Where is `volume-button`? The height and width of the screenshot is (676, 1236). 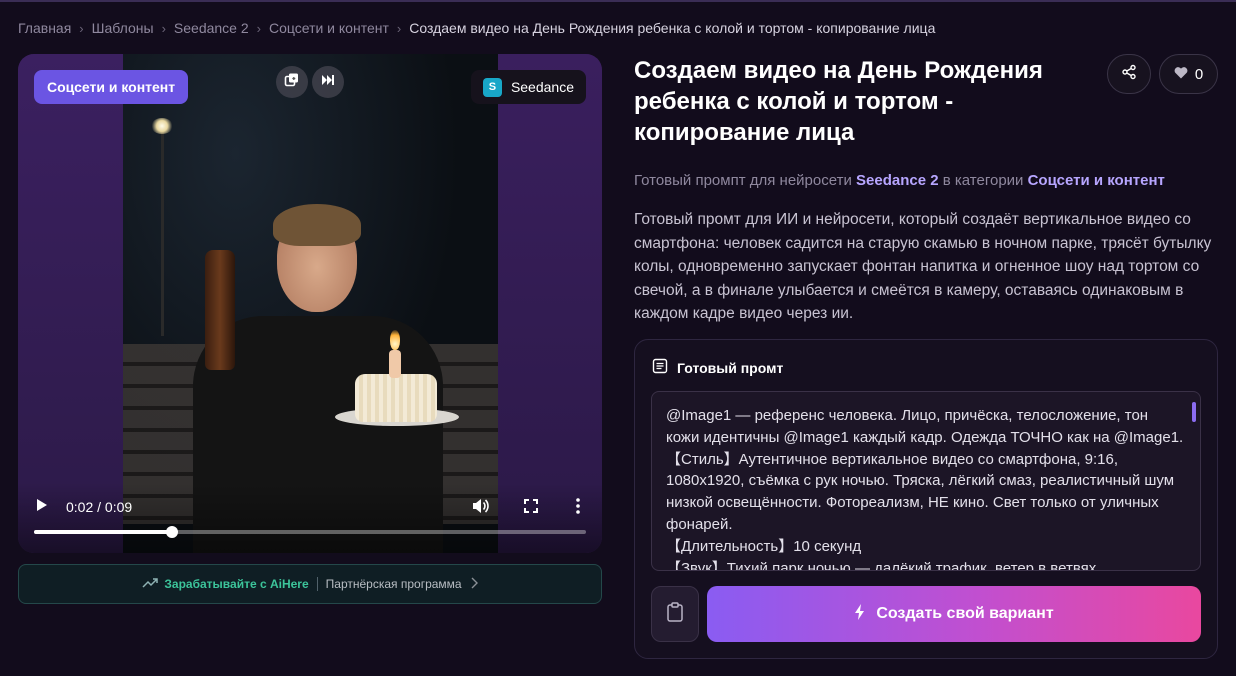
volume-button is located at coordinates (480, 508).